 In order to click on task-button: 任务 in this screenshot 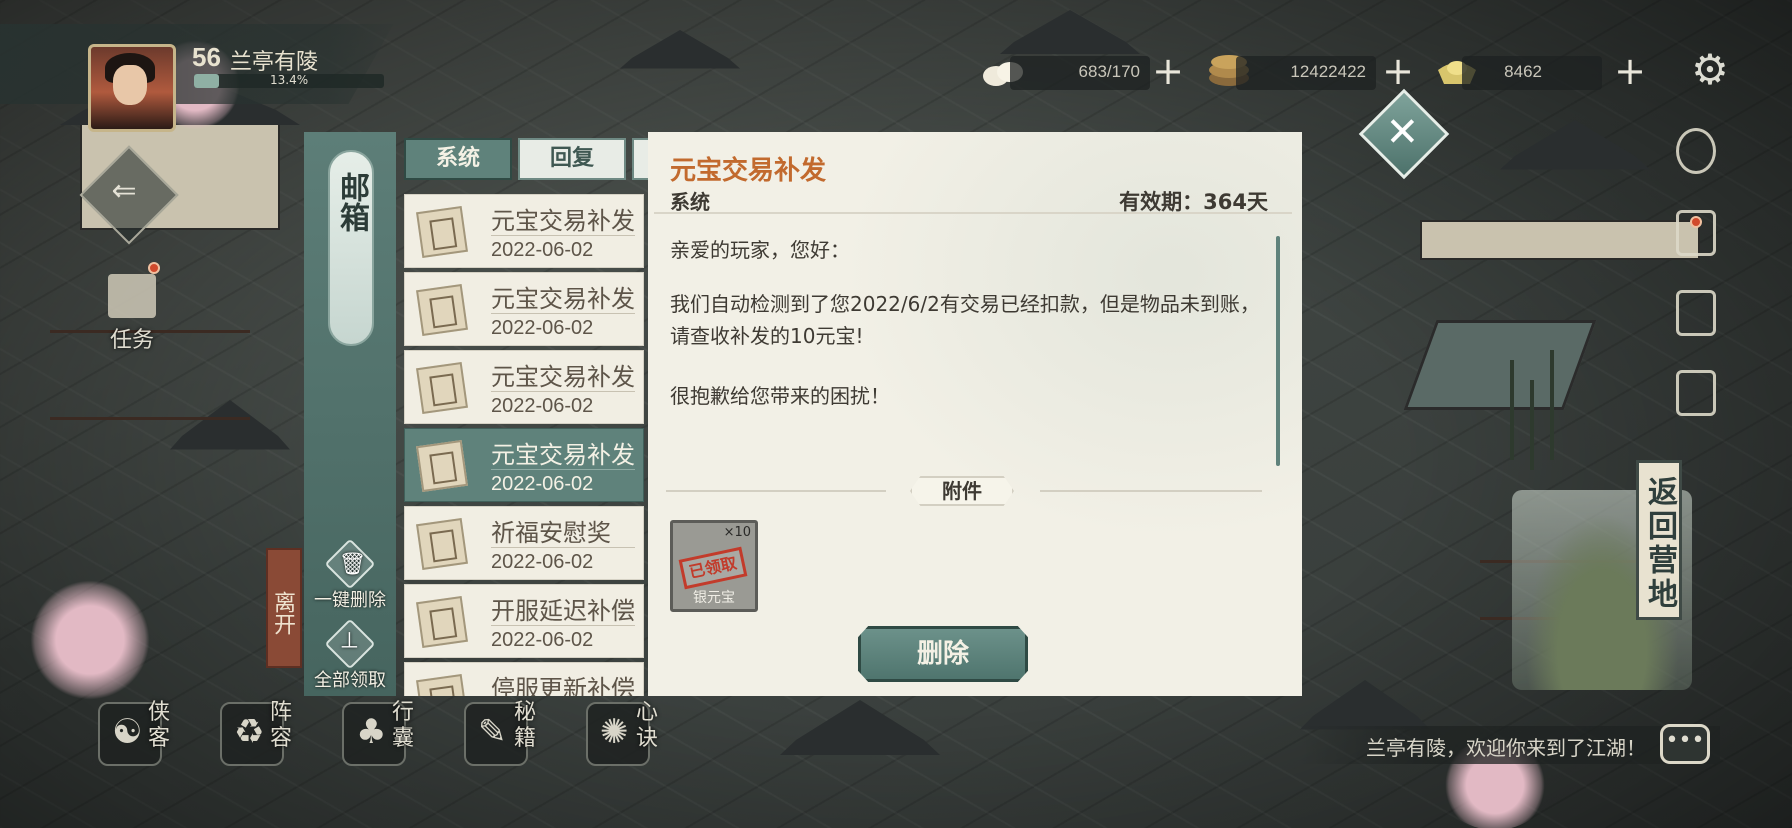, I will do `click(132, 313)`.